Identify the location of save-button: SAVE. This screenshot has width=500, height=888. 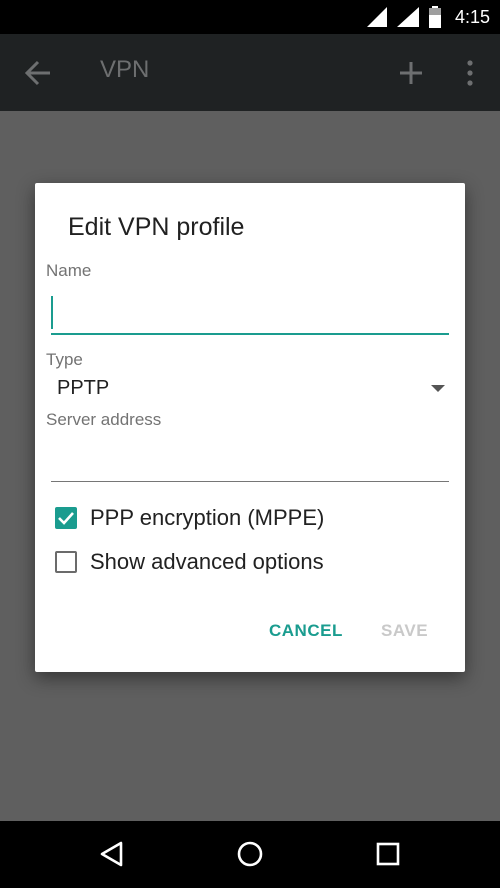
(404, 631).